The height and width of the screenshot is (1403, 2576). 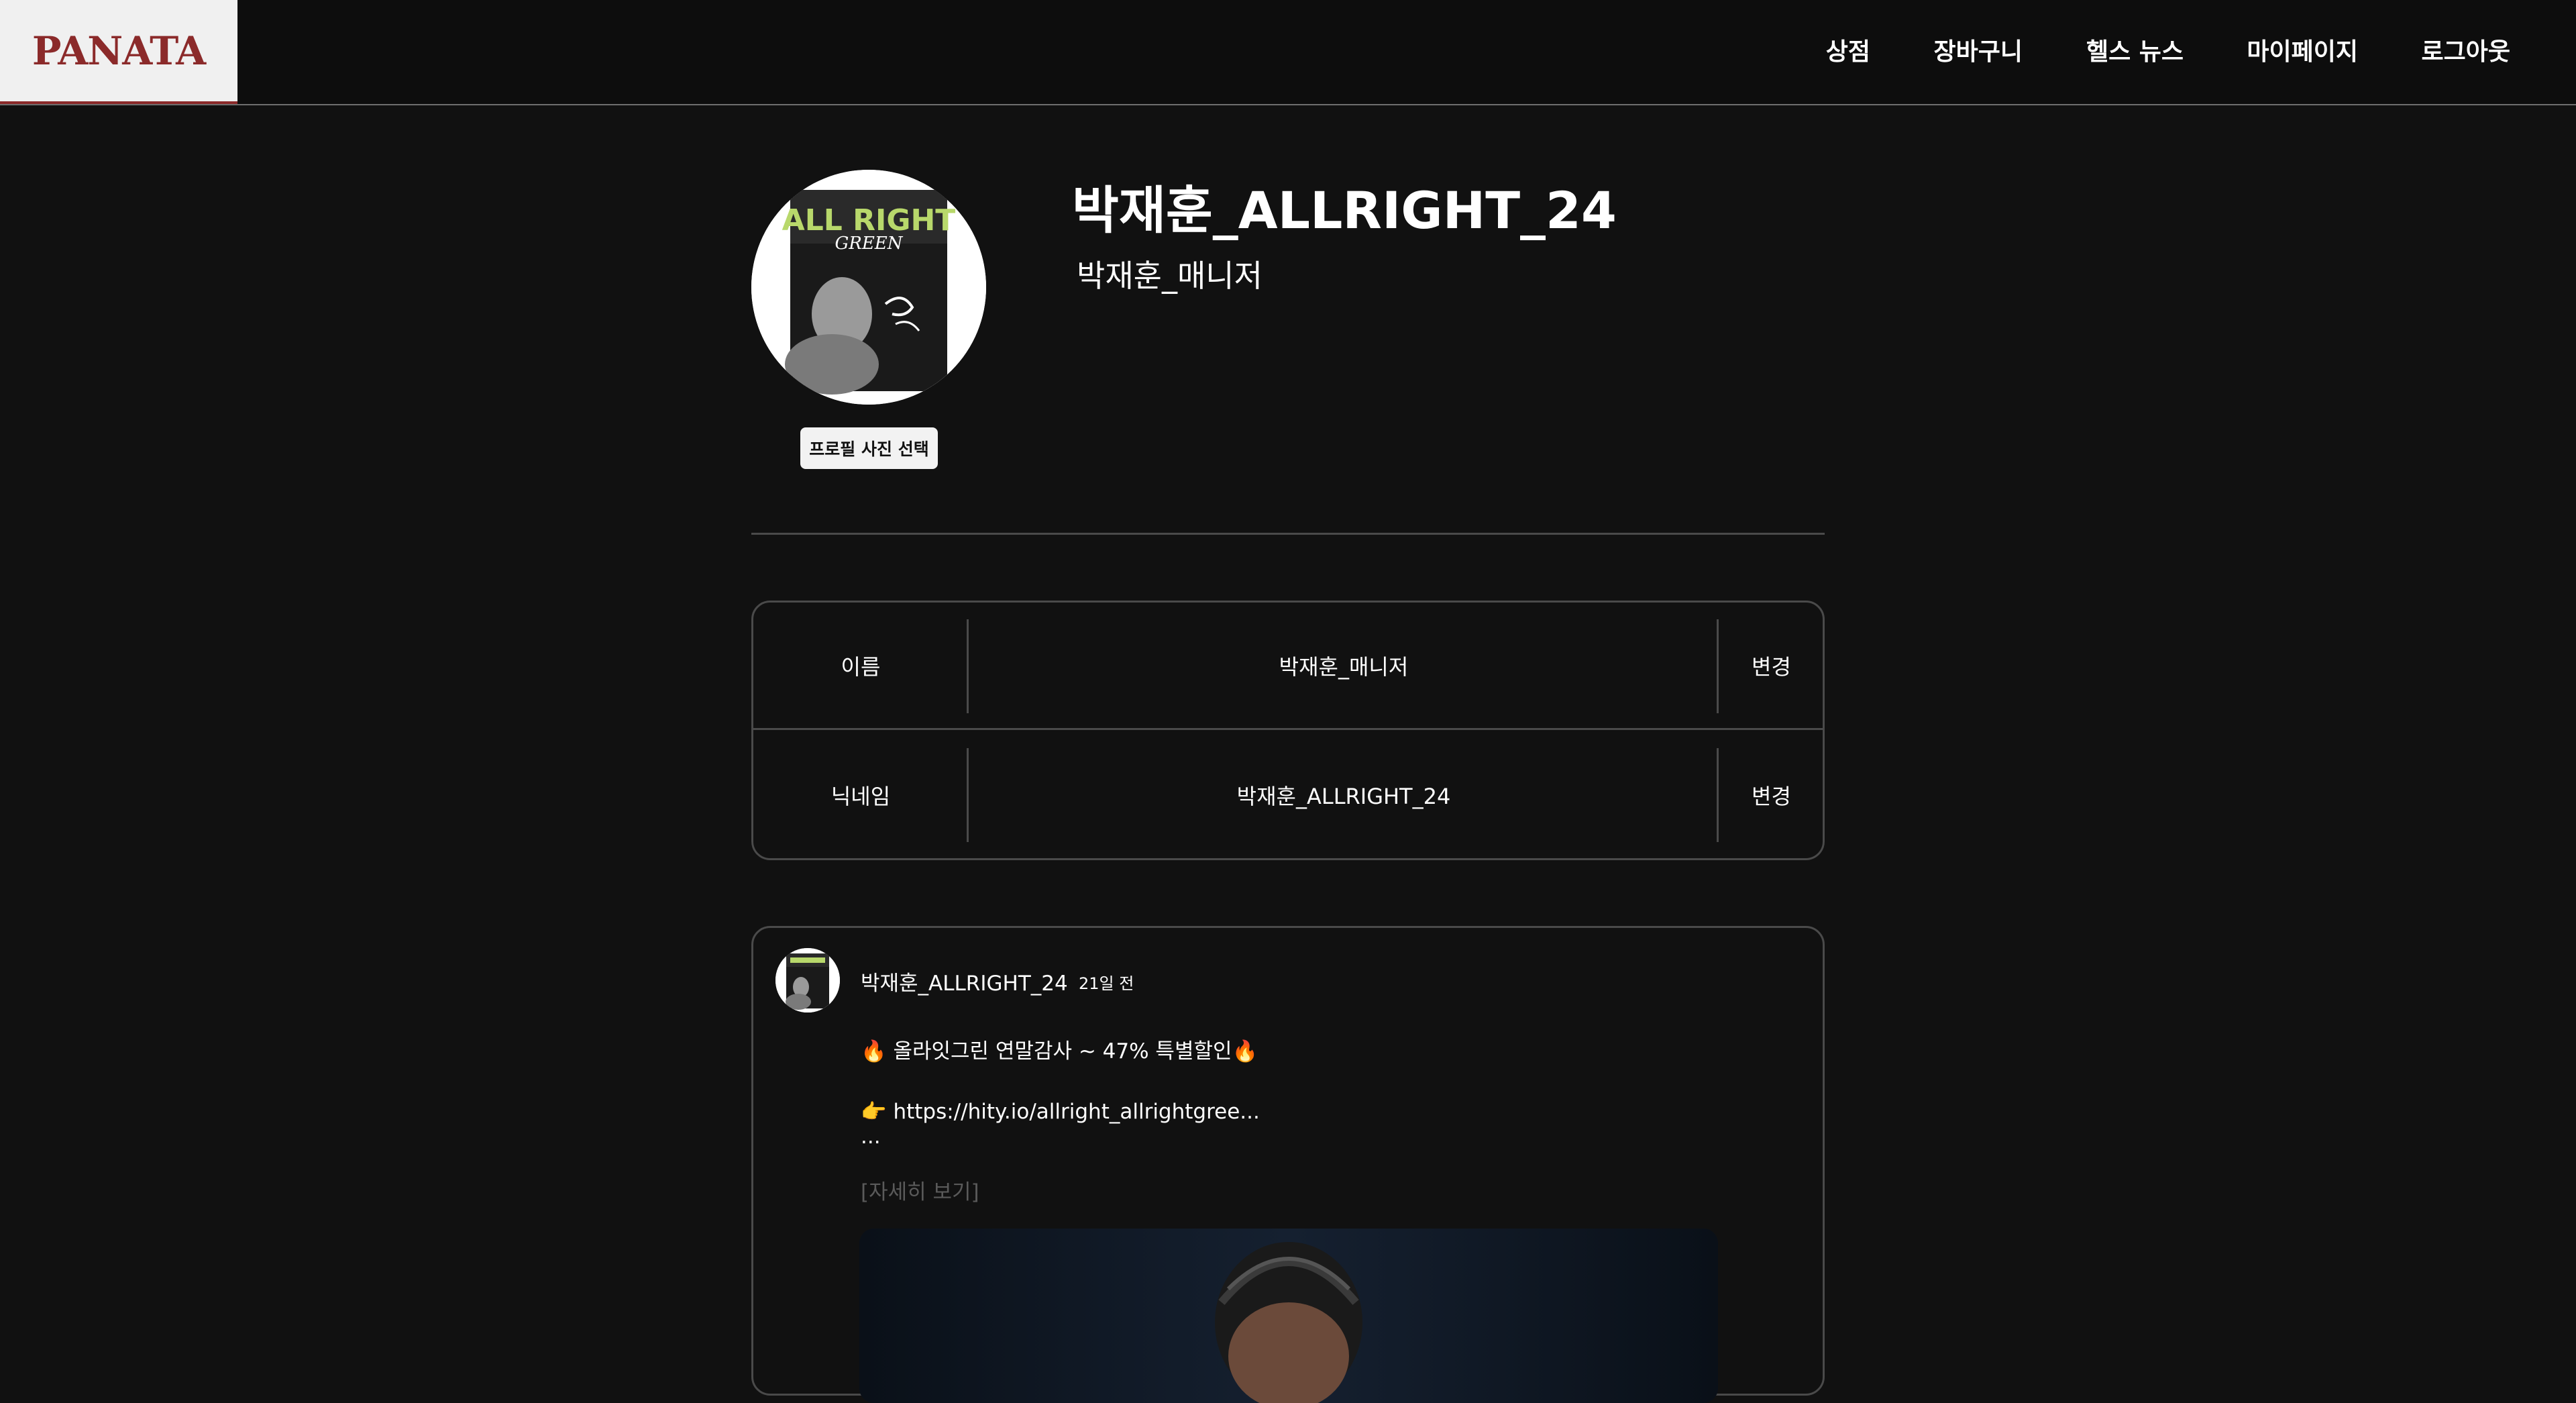 I want to click on profile-nickname-title: 박재훈_ALLRIGHT_24, so click(x=1344, y=210).